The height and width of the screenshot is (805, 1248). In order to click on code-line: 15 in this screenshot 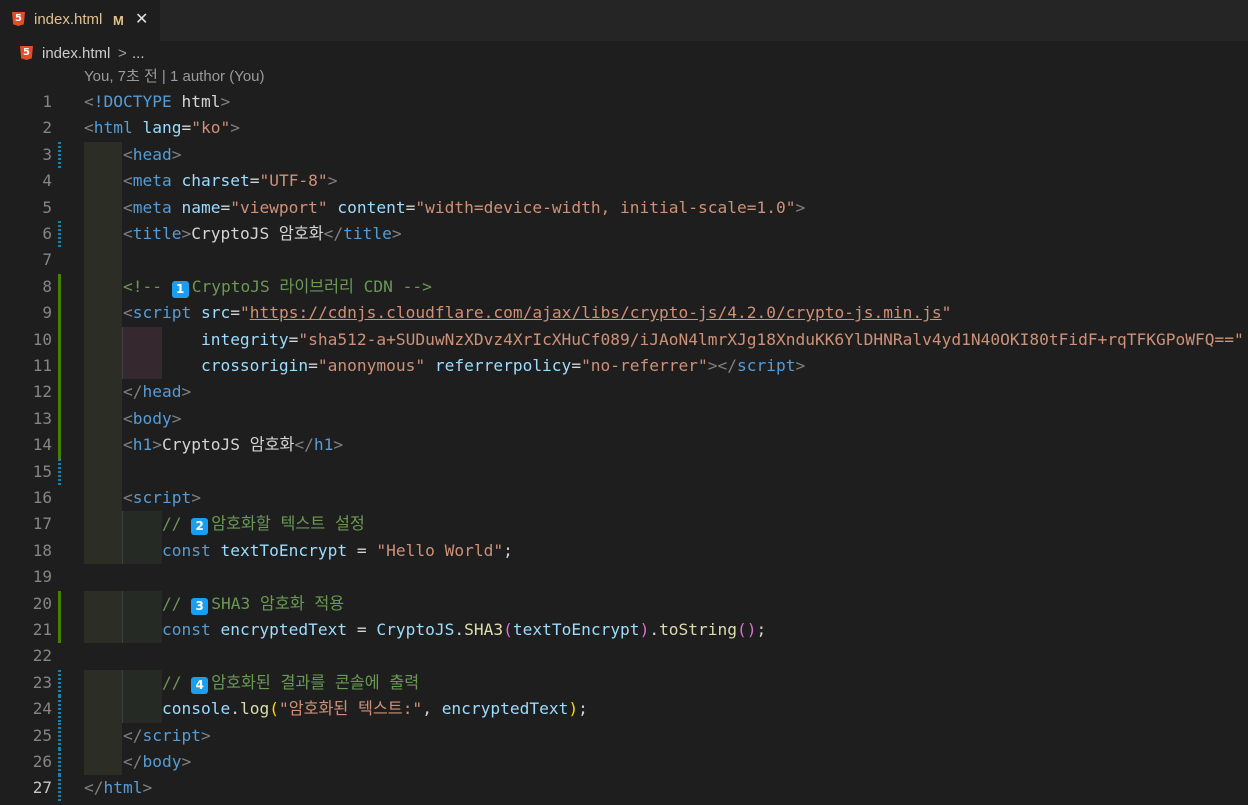, I will do `click(624, 471)`.